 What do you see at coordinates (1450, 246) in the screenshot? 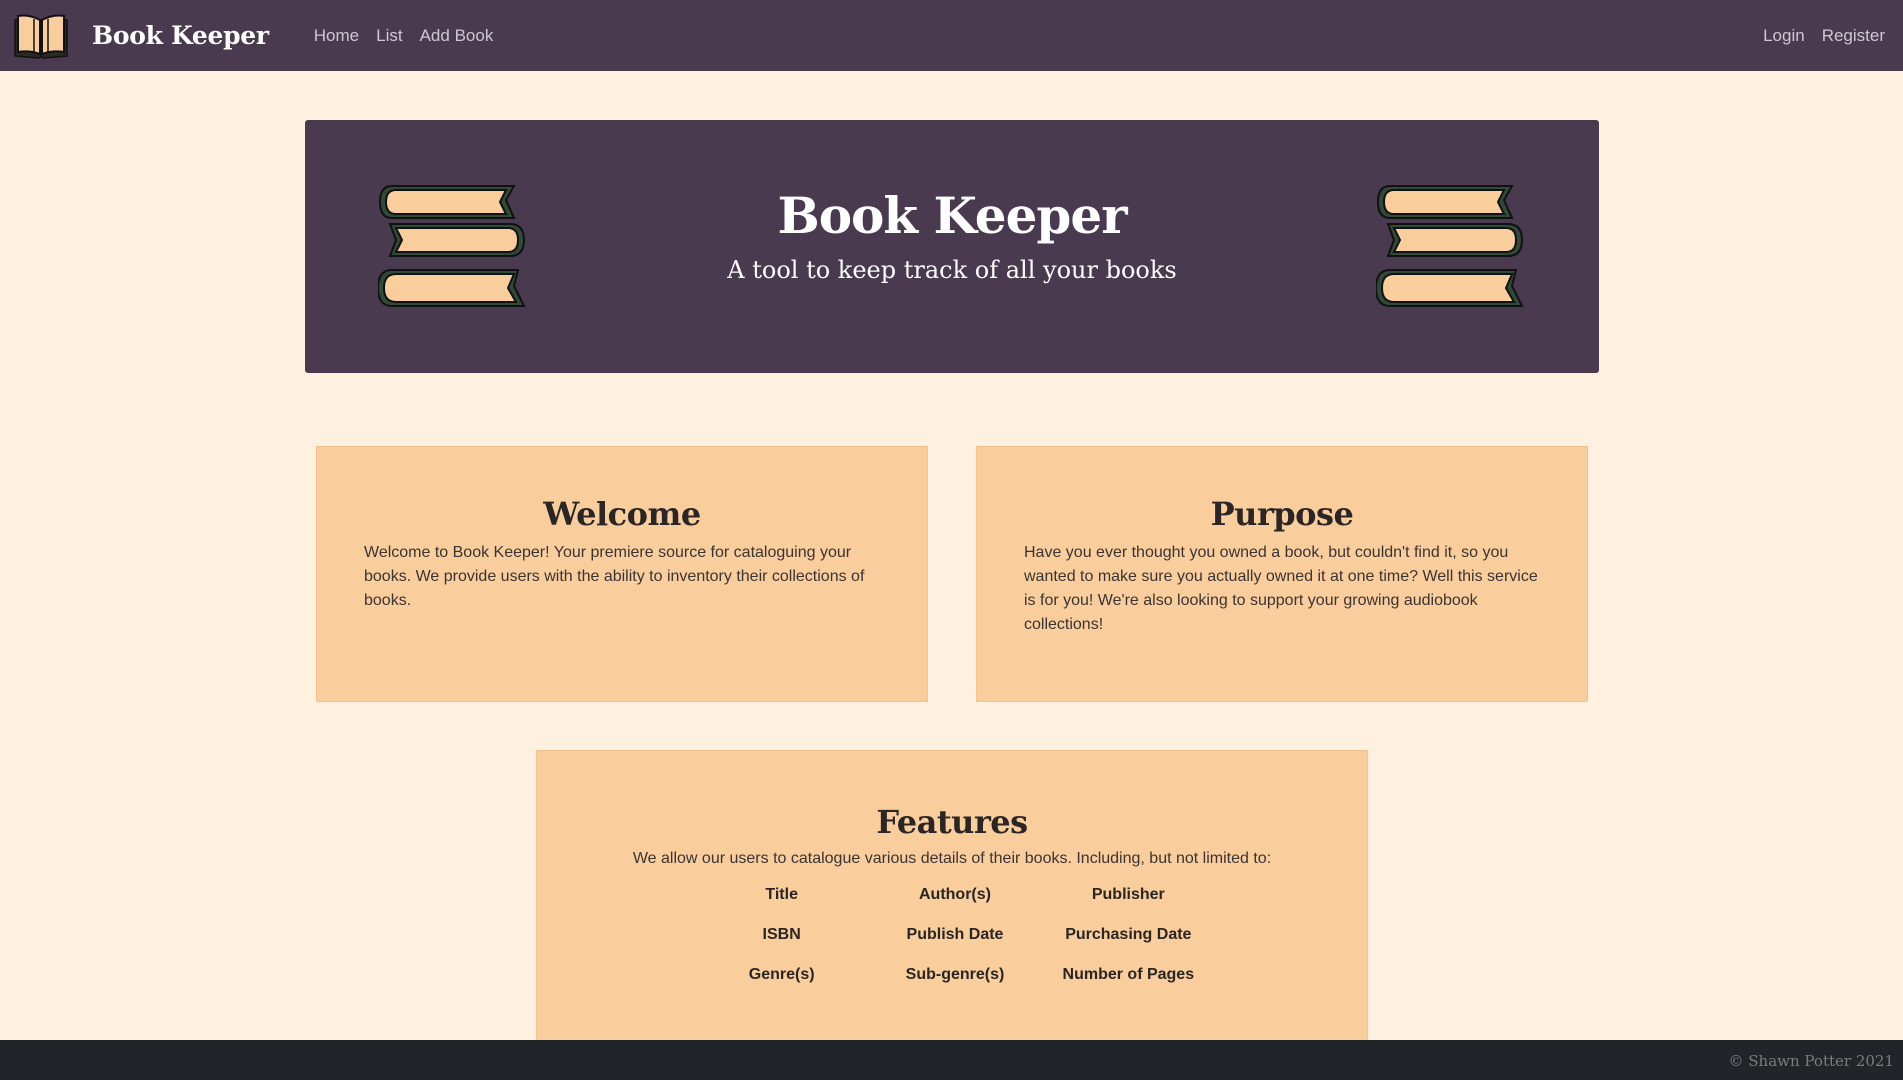
I see `book-stack-icon` at bounding box center [1450, 246].